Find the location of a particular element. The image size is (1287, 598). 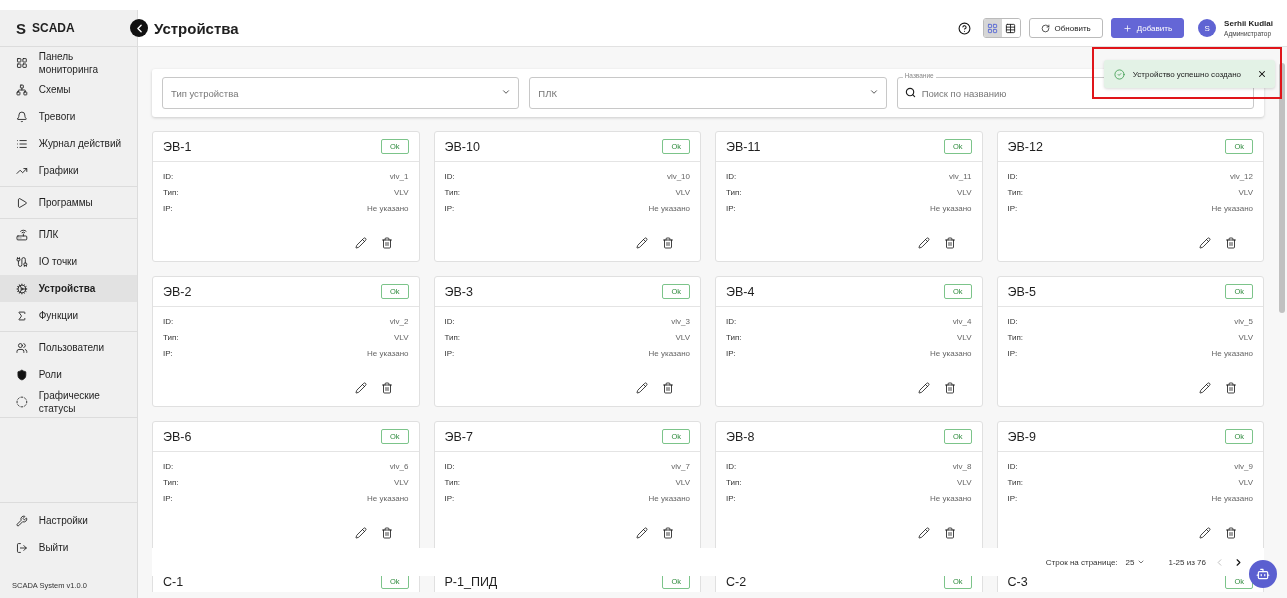

field-value: vlv_3 is located at coordinates (680, 322).